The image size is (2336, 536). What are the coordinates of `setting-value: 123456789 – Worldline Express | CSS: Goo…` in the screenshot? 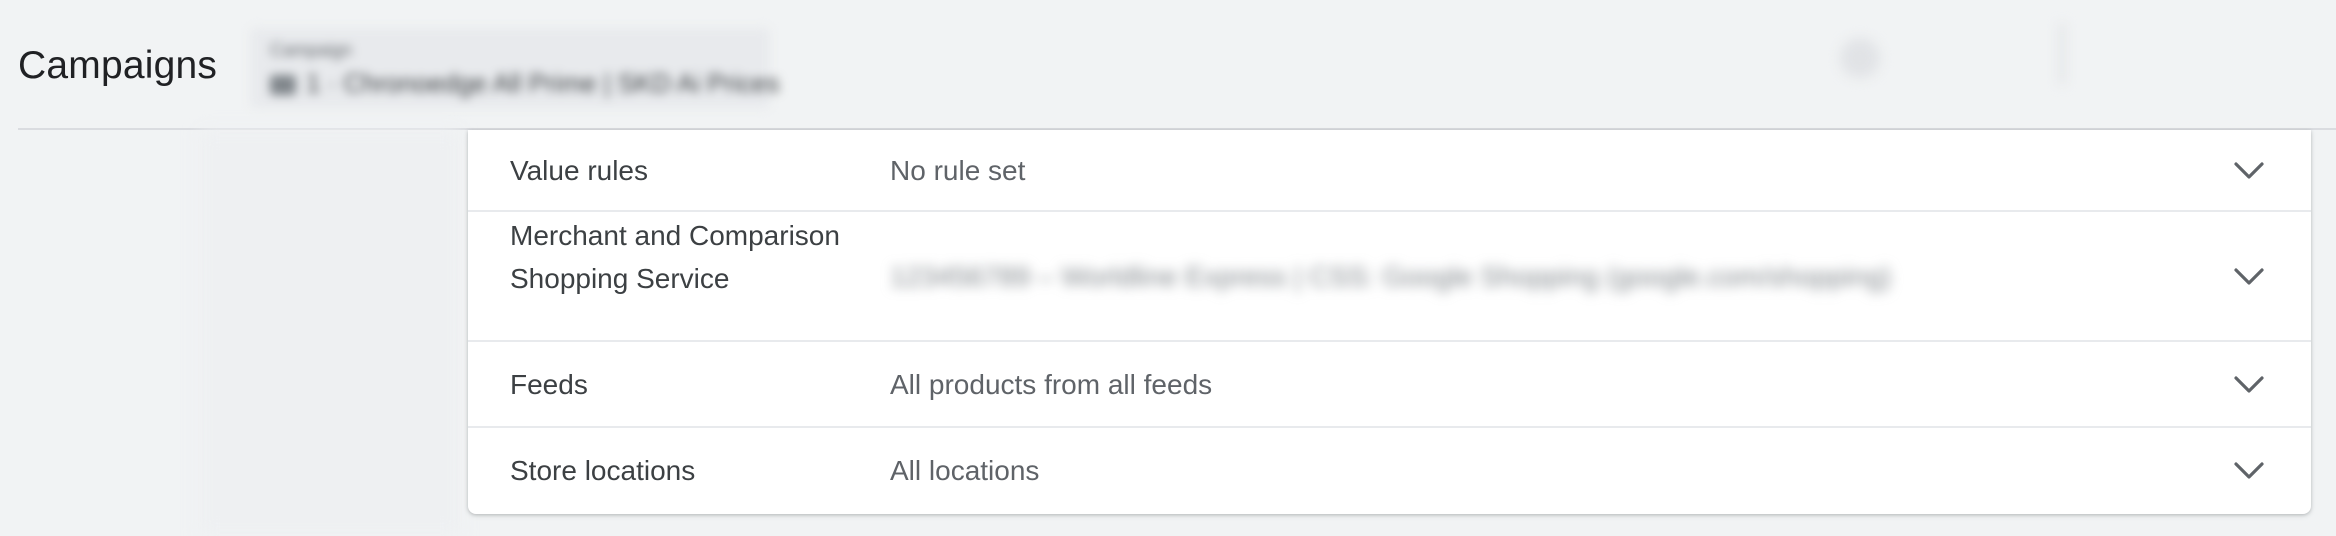 It's located at (1391, 276).